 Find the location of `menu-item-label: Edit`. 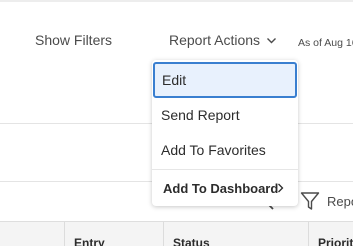

menu-item-label: Edit is located at coordinates (174, 80).